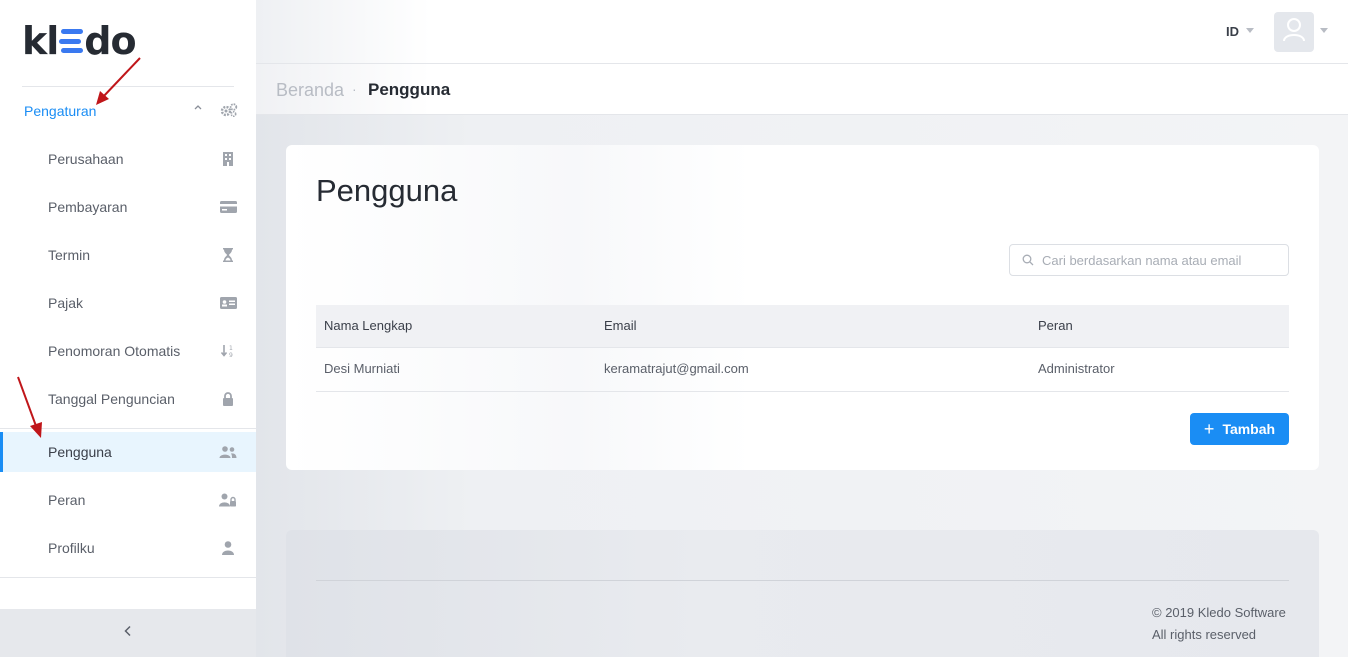 This screenshot has height=657, width=1348. Describe the element at coordinates (362, 368) in the screenshot. I see `cell-nama-lengkap: Desi Murniati` at that location.